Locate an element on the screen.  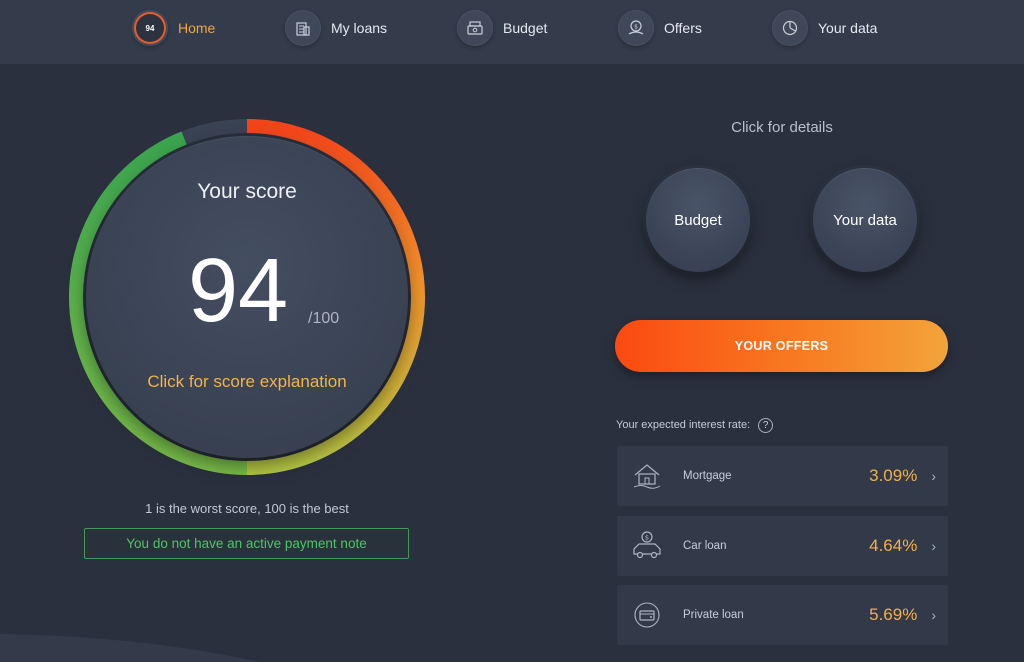
score-max: /100 is located at coordinates (324, 318).